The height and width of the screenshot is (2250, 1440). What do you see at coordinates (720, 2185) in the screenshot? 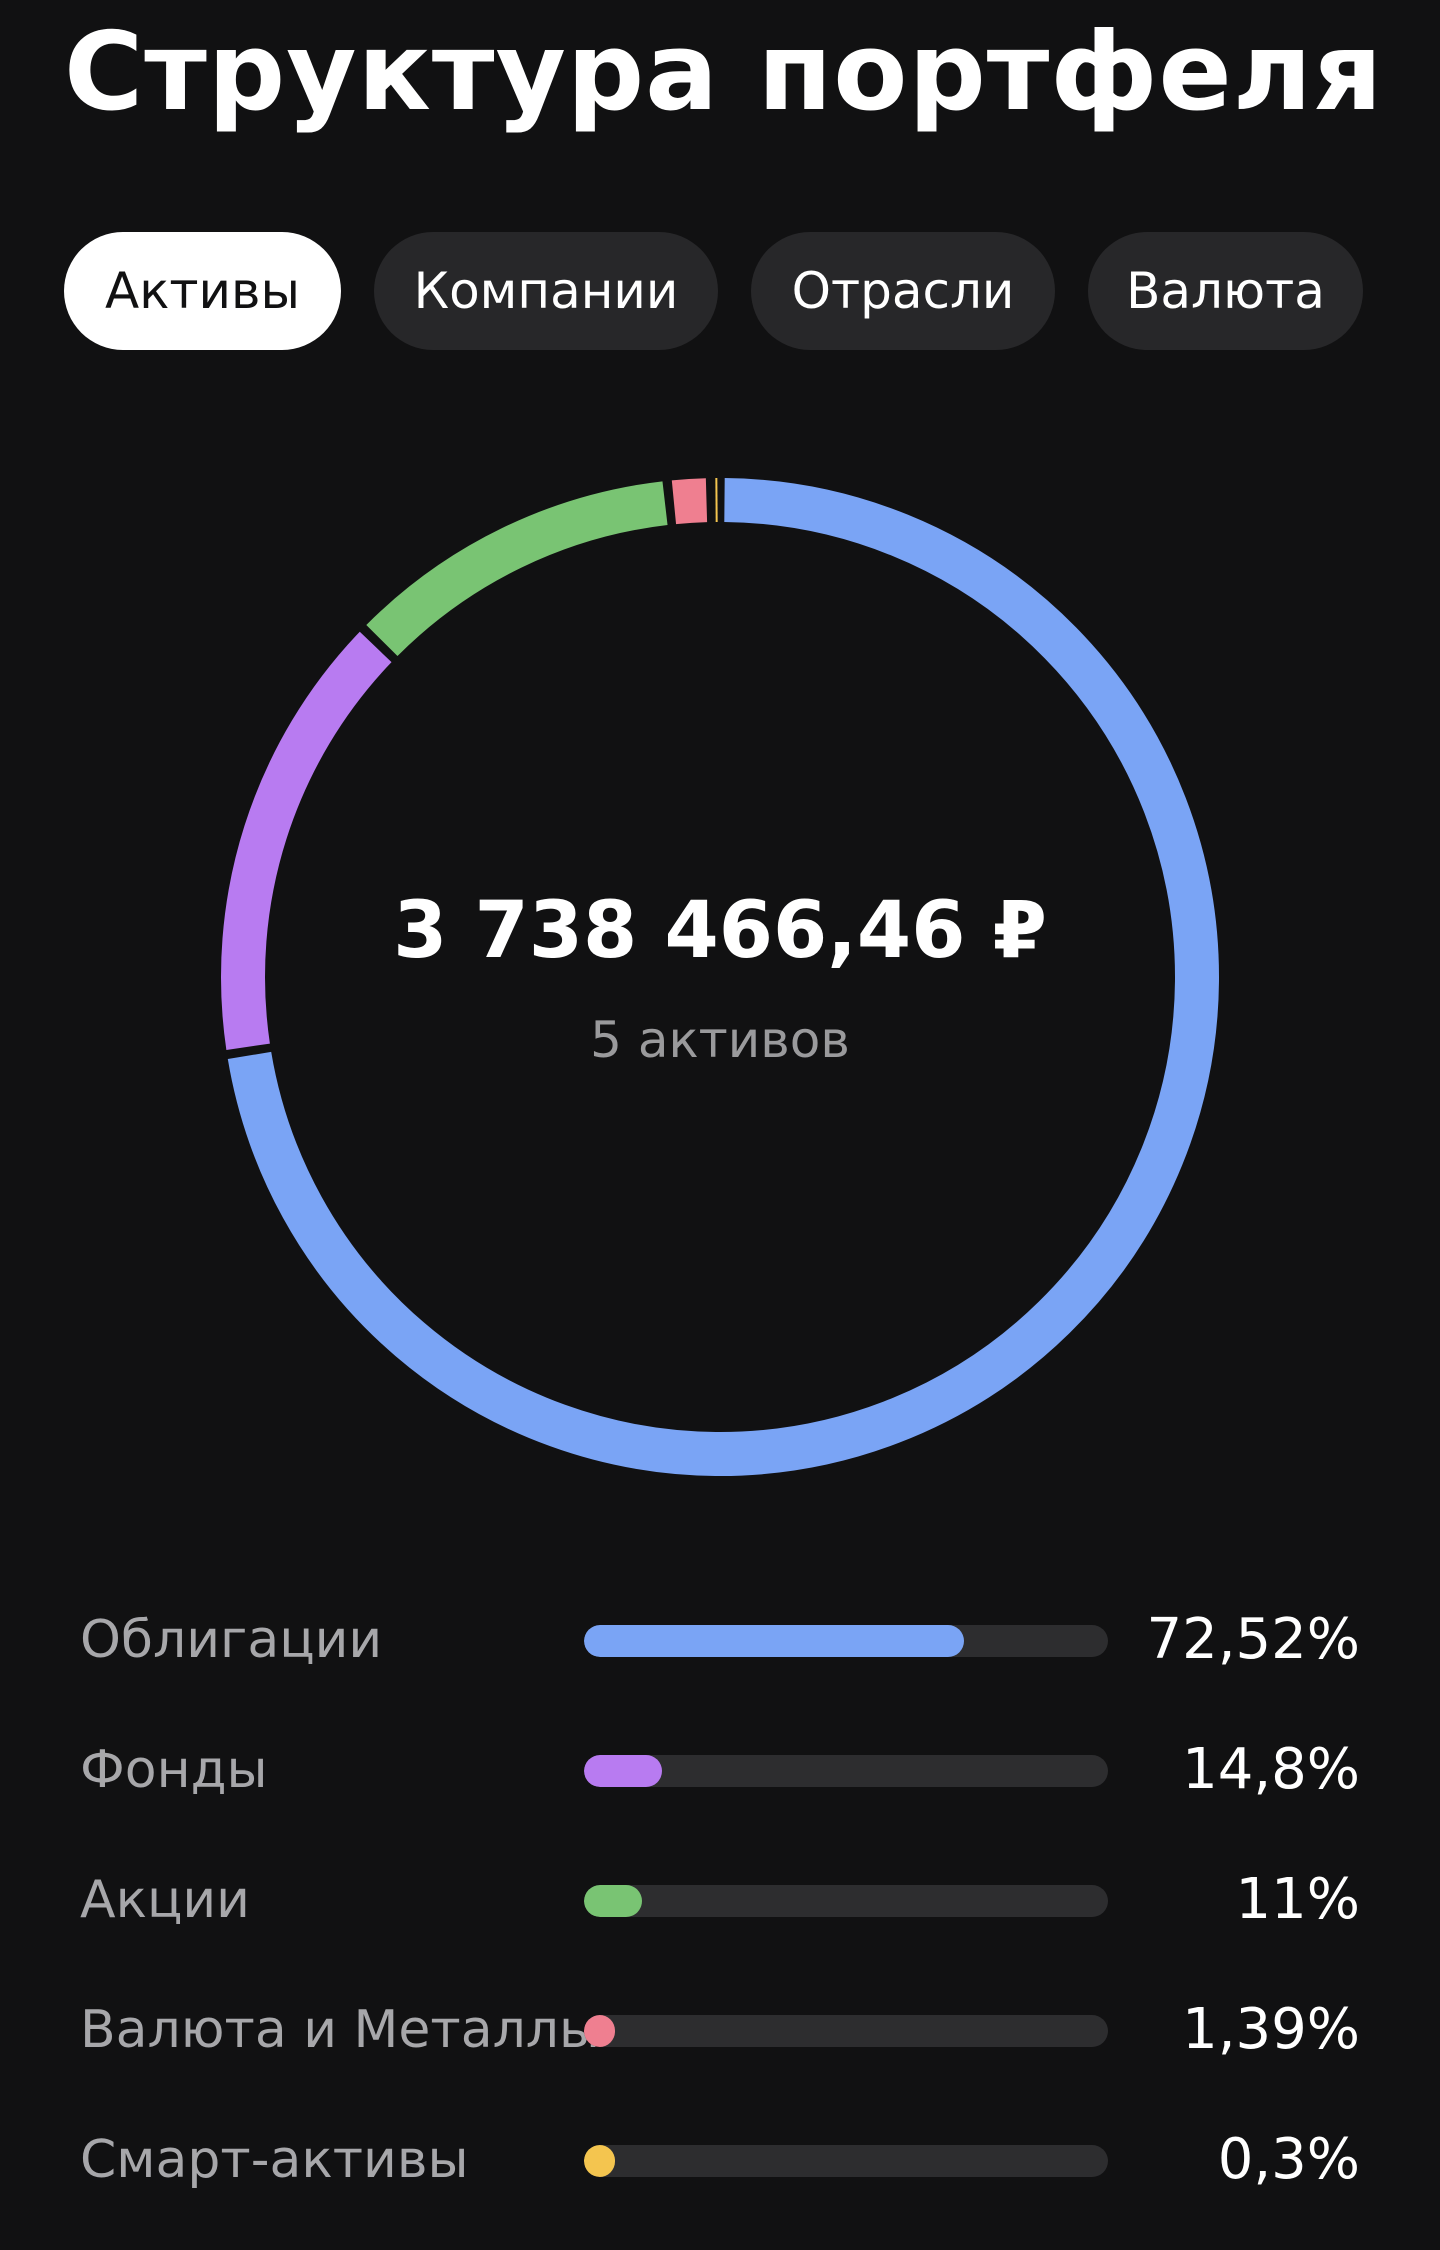
I see `legend-row: Смарт-активы 0,3%` at bounding box center [720, 2185].